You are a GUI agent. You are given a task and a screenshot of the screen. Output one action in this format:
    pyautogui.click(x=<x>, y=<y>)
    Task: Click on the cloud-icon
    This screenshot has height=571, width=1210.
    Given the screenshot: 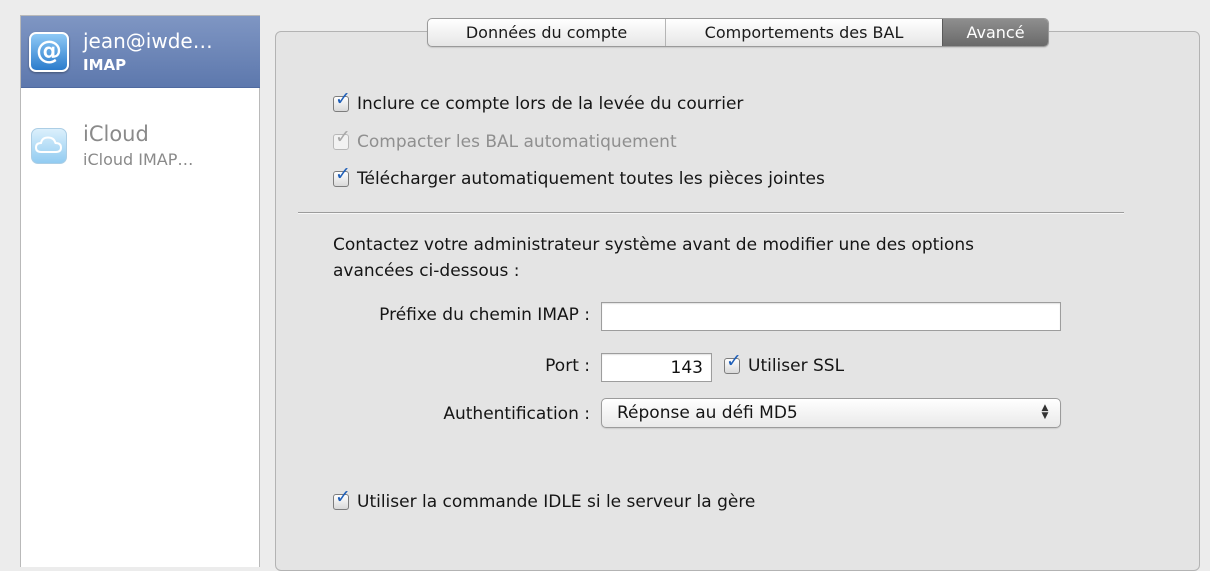 What is the action you would take?
    pyautogui.click(x=49, y=146)
    